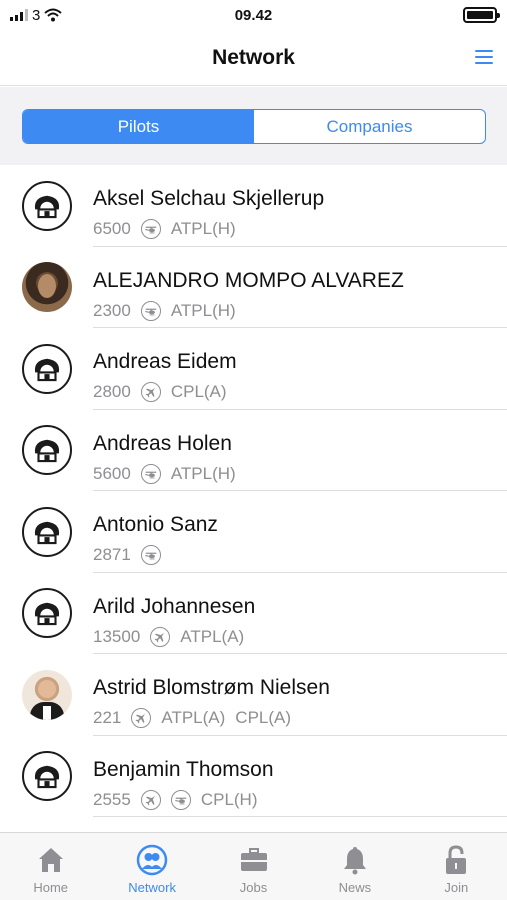  I want to click on pilot-name: ALEJANDRO MOMPO ALVAREZ, so click(248, 280).